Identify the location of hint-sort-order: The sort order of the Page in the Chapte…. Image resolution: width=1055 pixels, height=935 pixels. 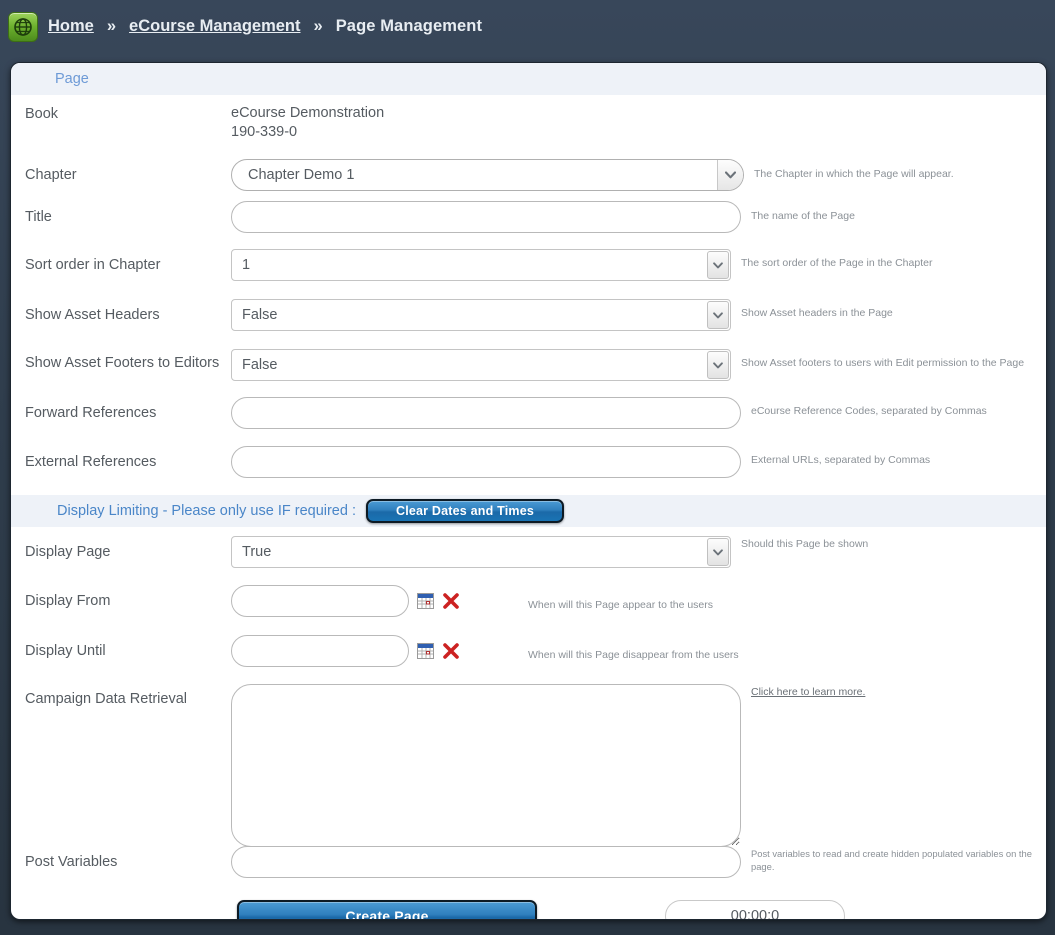
(837, 263).